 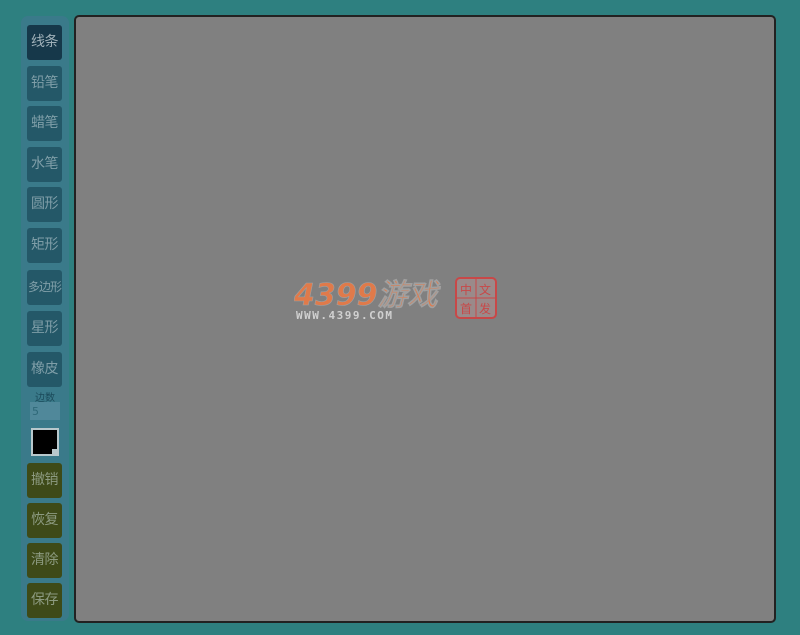 I want to click on tool-pen-button: 水笔, so click(x=44, y=164).